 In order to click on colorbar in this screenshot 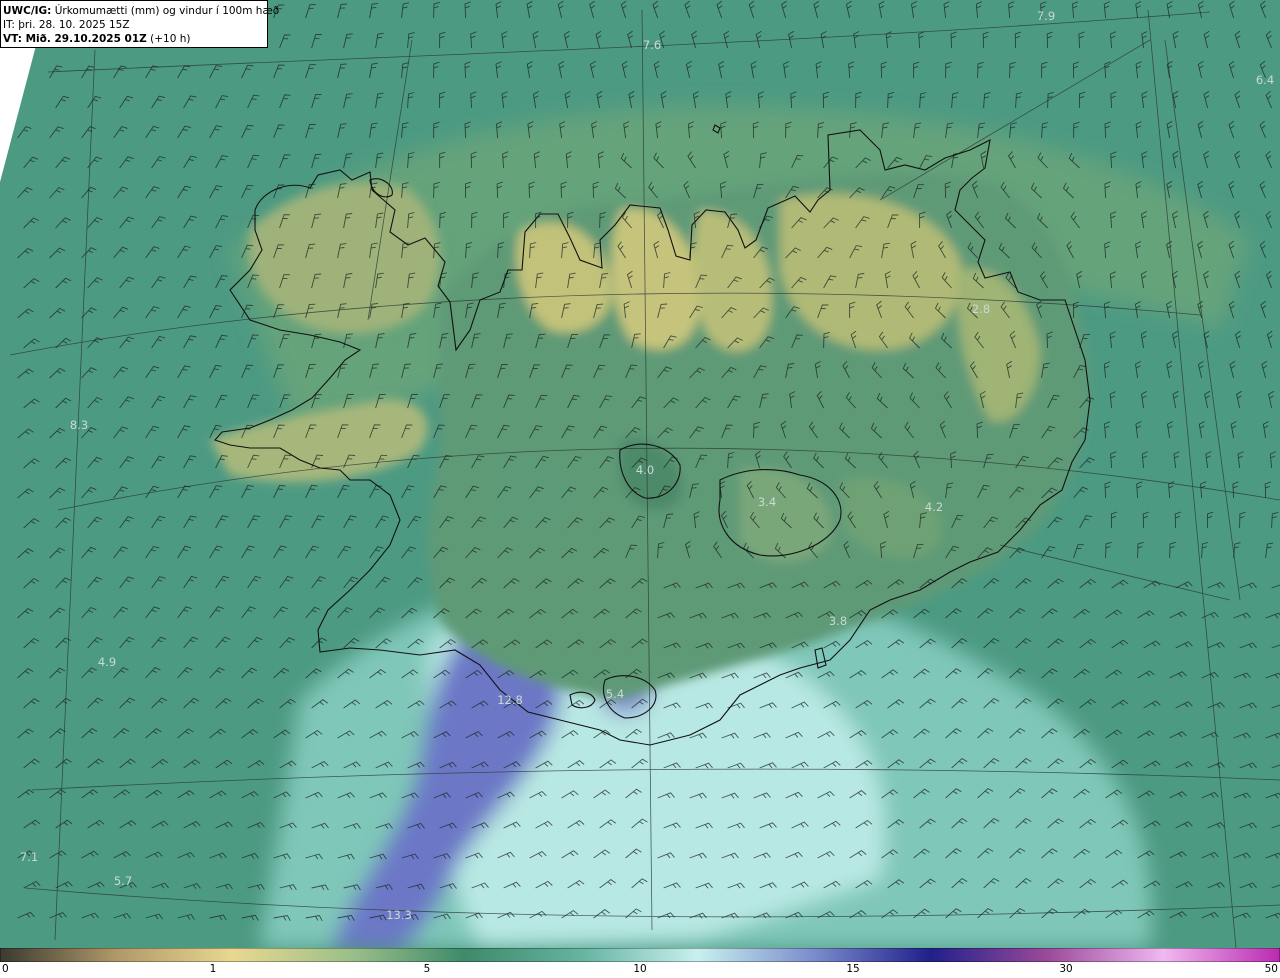, I will do `click(640, 955)`.